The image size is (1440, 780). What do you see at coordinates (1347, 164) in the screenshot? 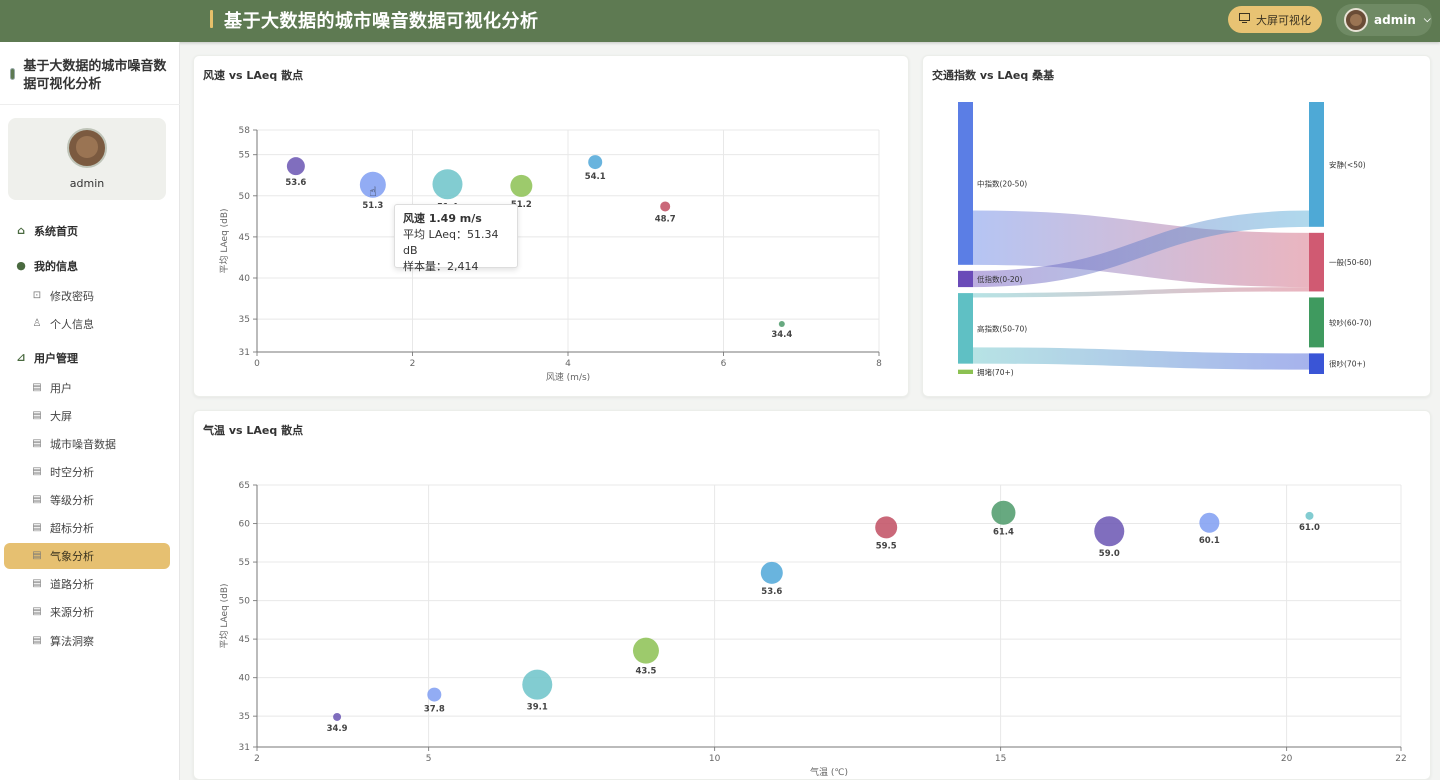
I see `sankey-node-label: 安静(<50)` at bounding box center [1347, 164].